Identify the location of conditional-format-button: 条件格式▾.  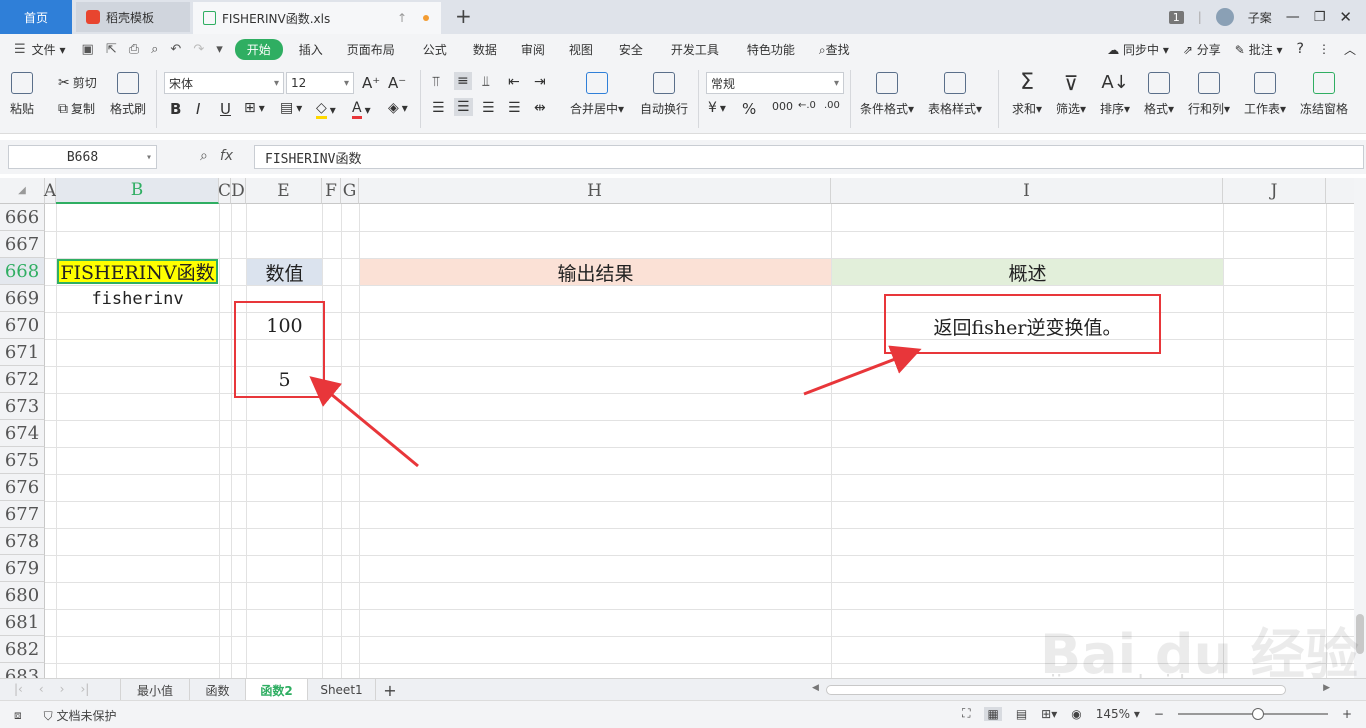
(887, 94).